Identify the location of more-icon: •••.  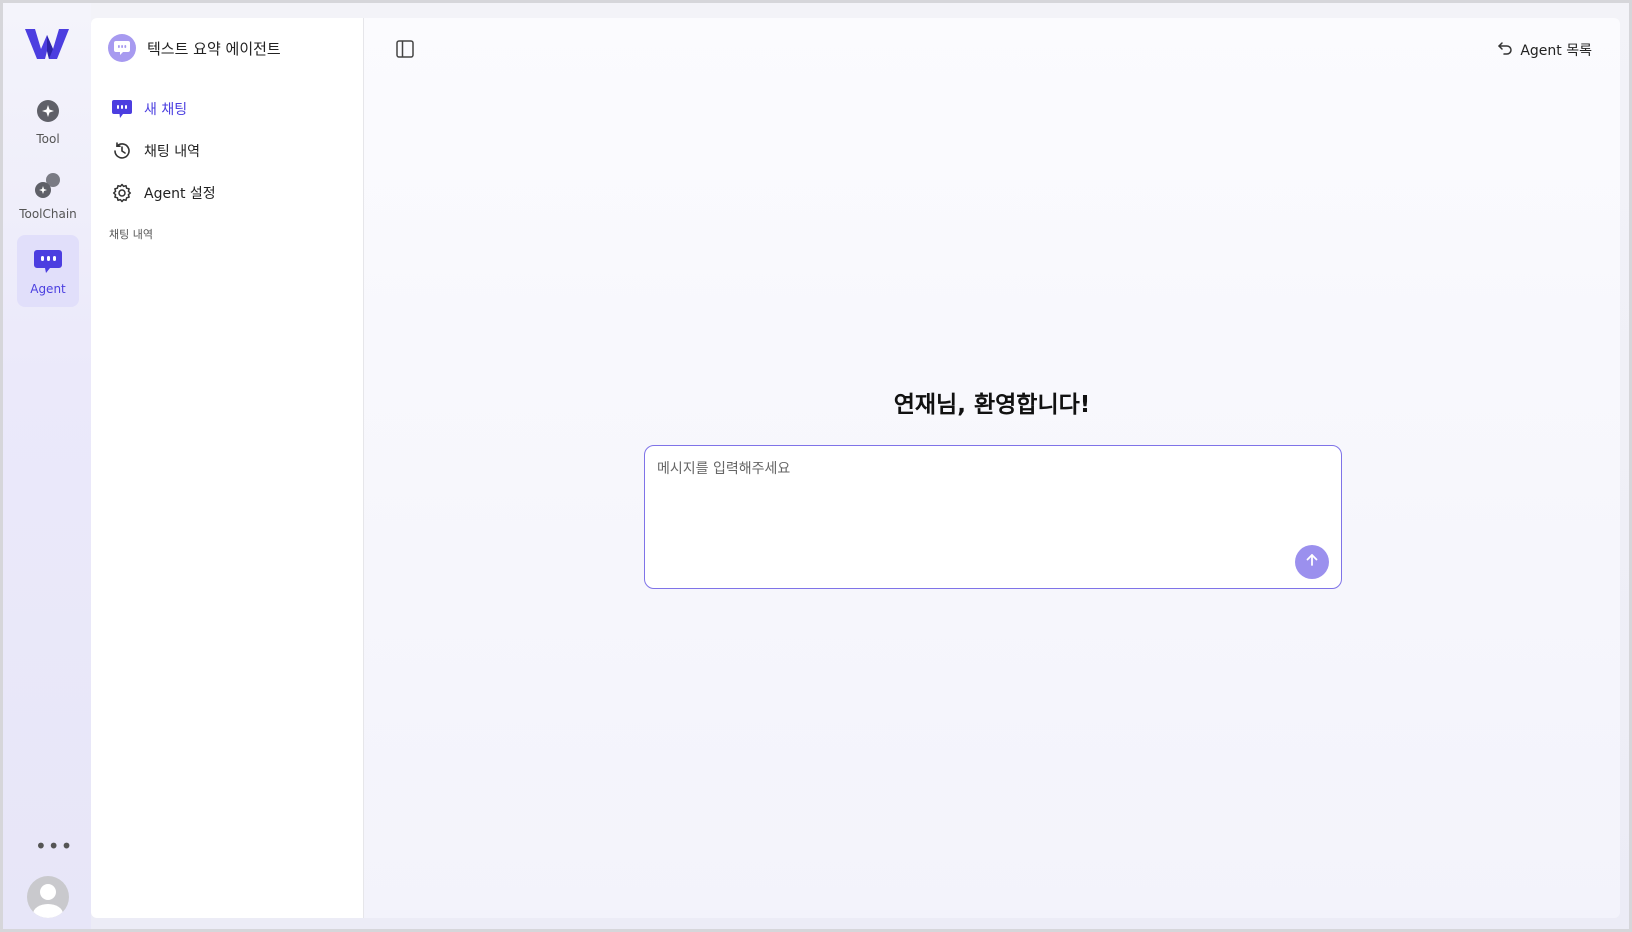
(54, 846).